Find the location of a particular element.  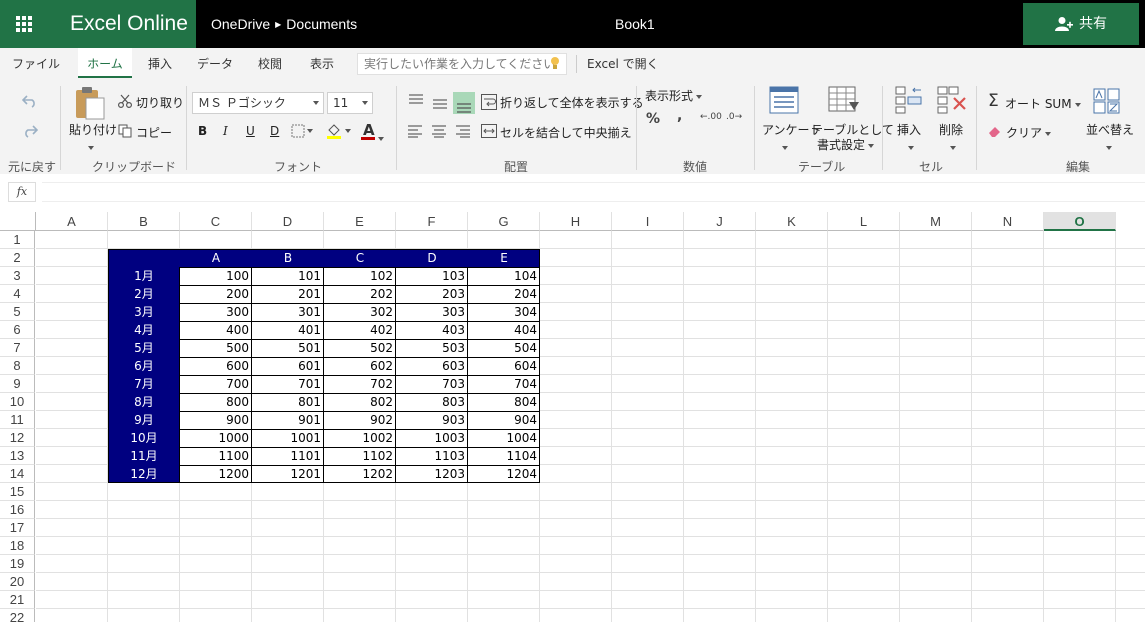

sort-dropdown-icon is located at coordinates (1107, 147).